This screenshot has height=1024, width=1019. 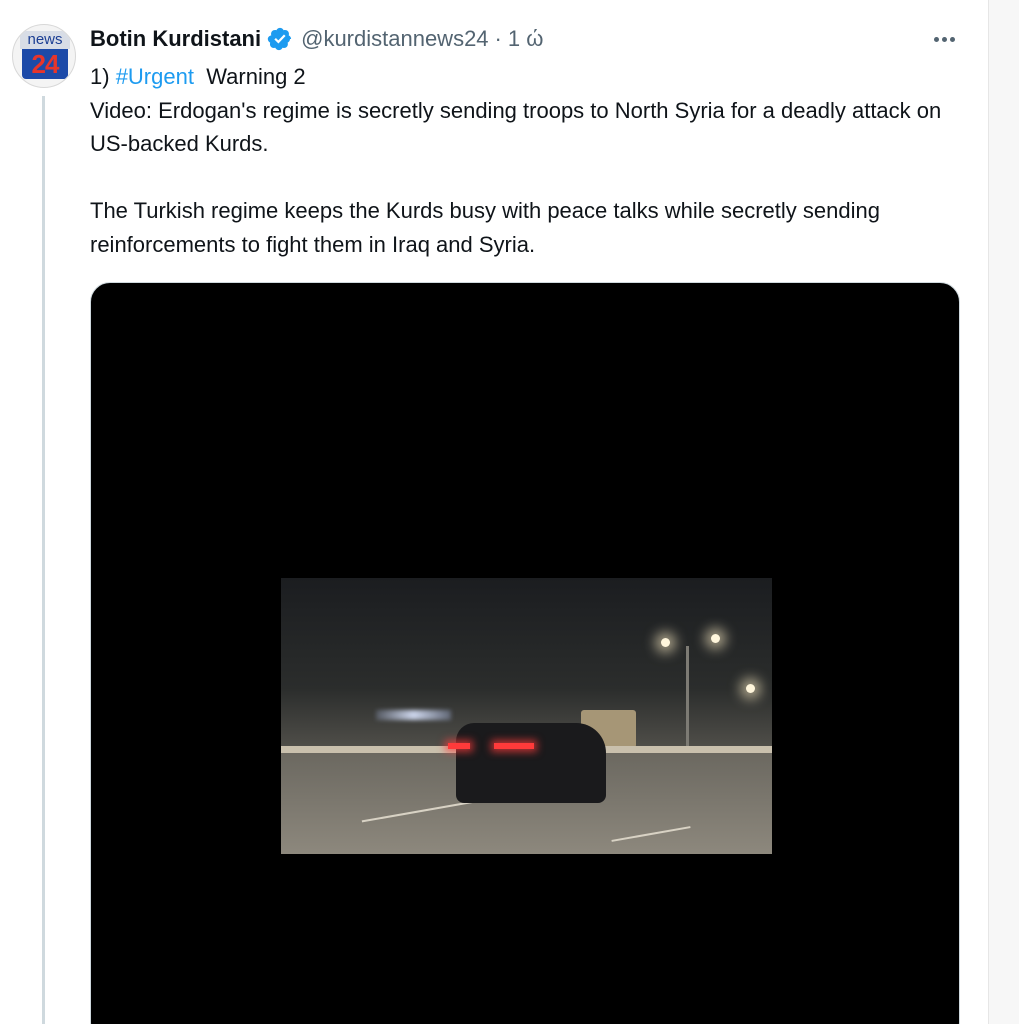 What do you see at coordinates (280, 39) in the screenshot?
I see `verified-badge-icon` at bounding box center [280, 39].